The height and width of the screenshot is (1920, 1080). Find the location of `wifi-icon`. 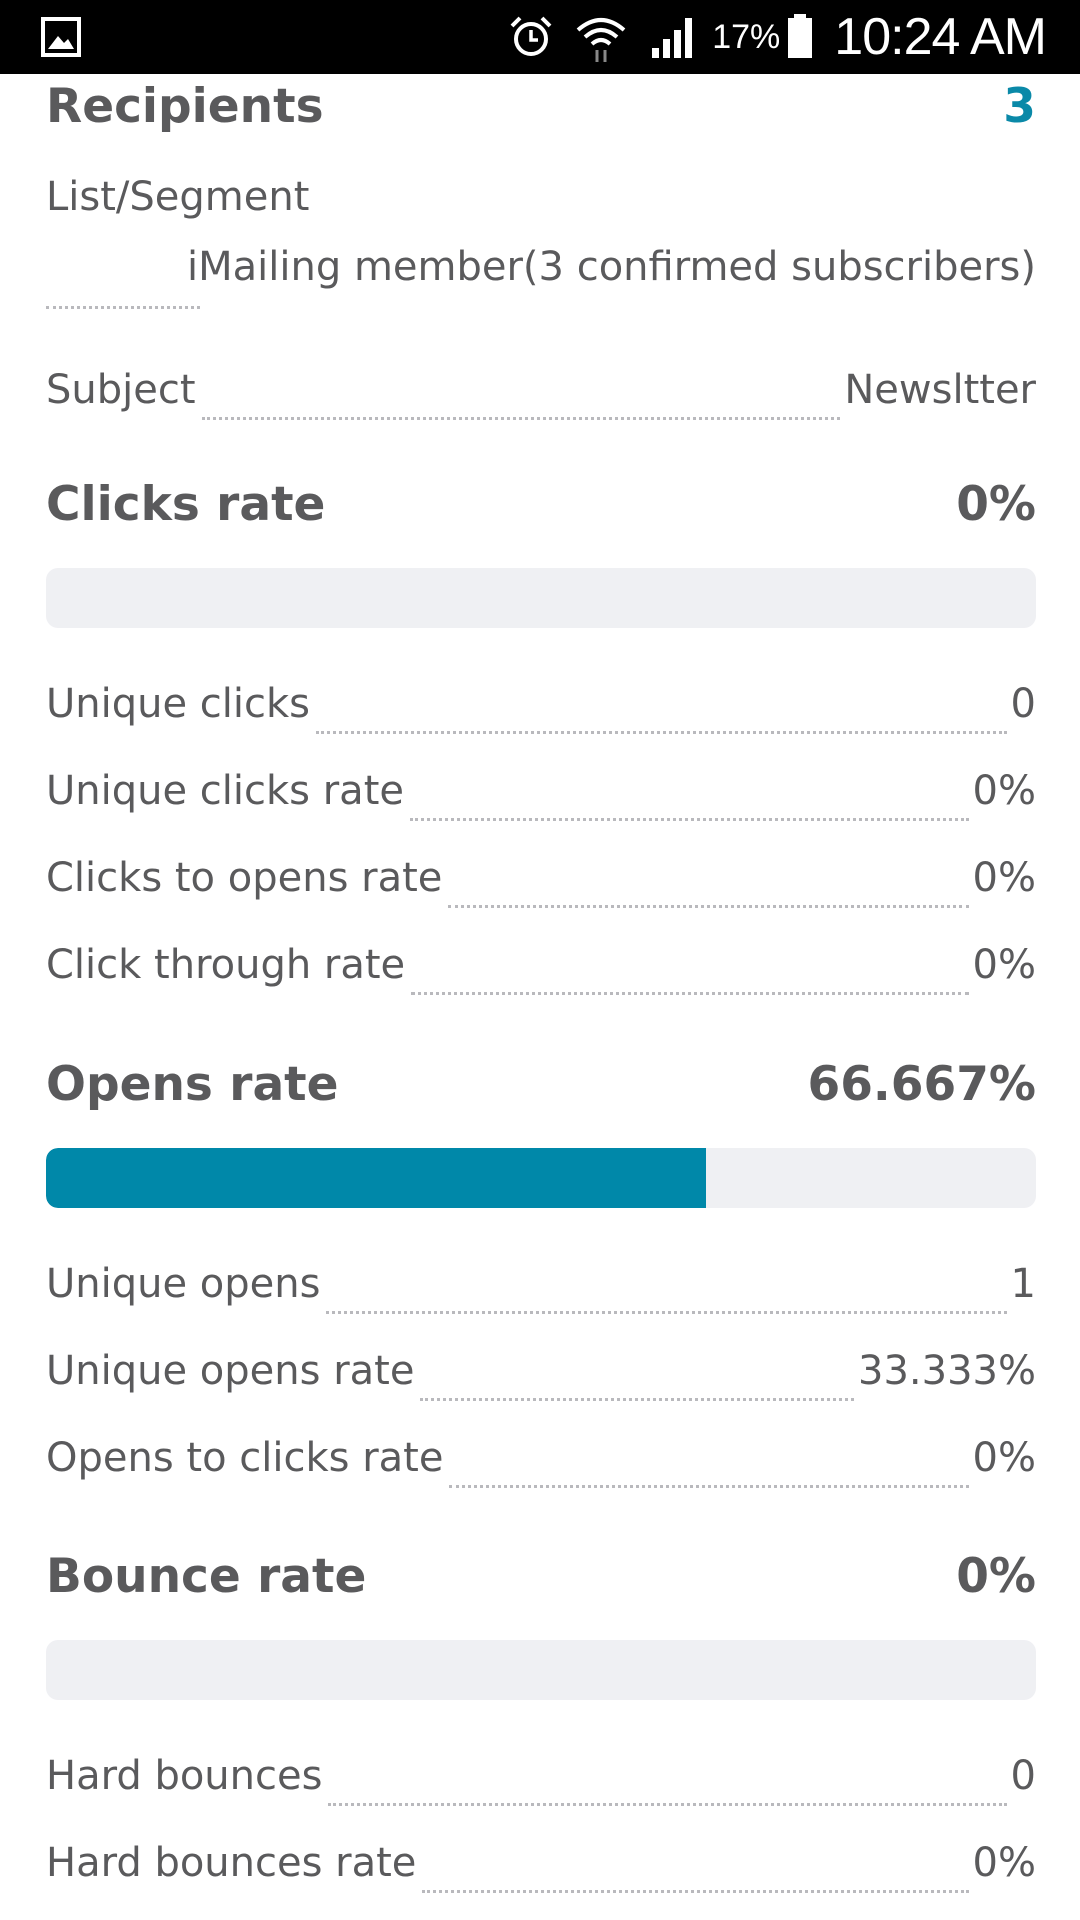

wifi-icon is located at coordinates (601, 37).